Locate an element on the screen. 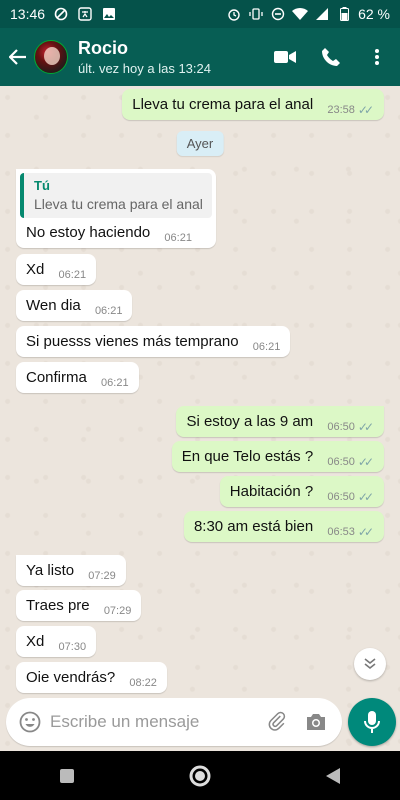  message-bubble: Lleva tu crema para el anal 23:58 ✓✓ is located at coordinates (253, 104).